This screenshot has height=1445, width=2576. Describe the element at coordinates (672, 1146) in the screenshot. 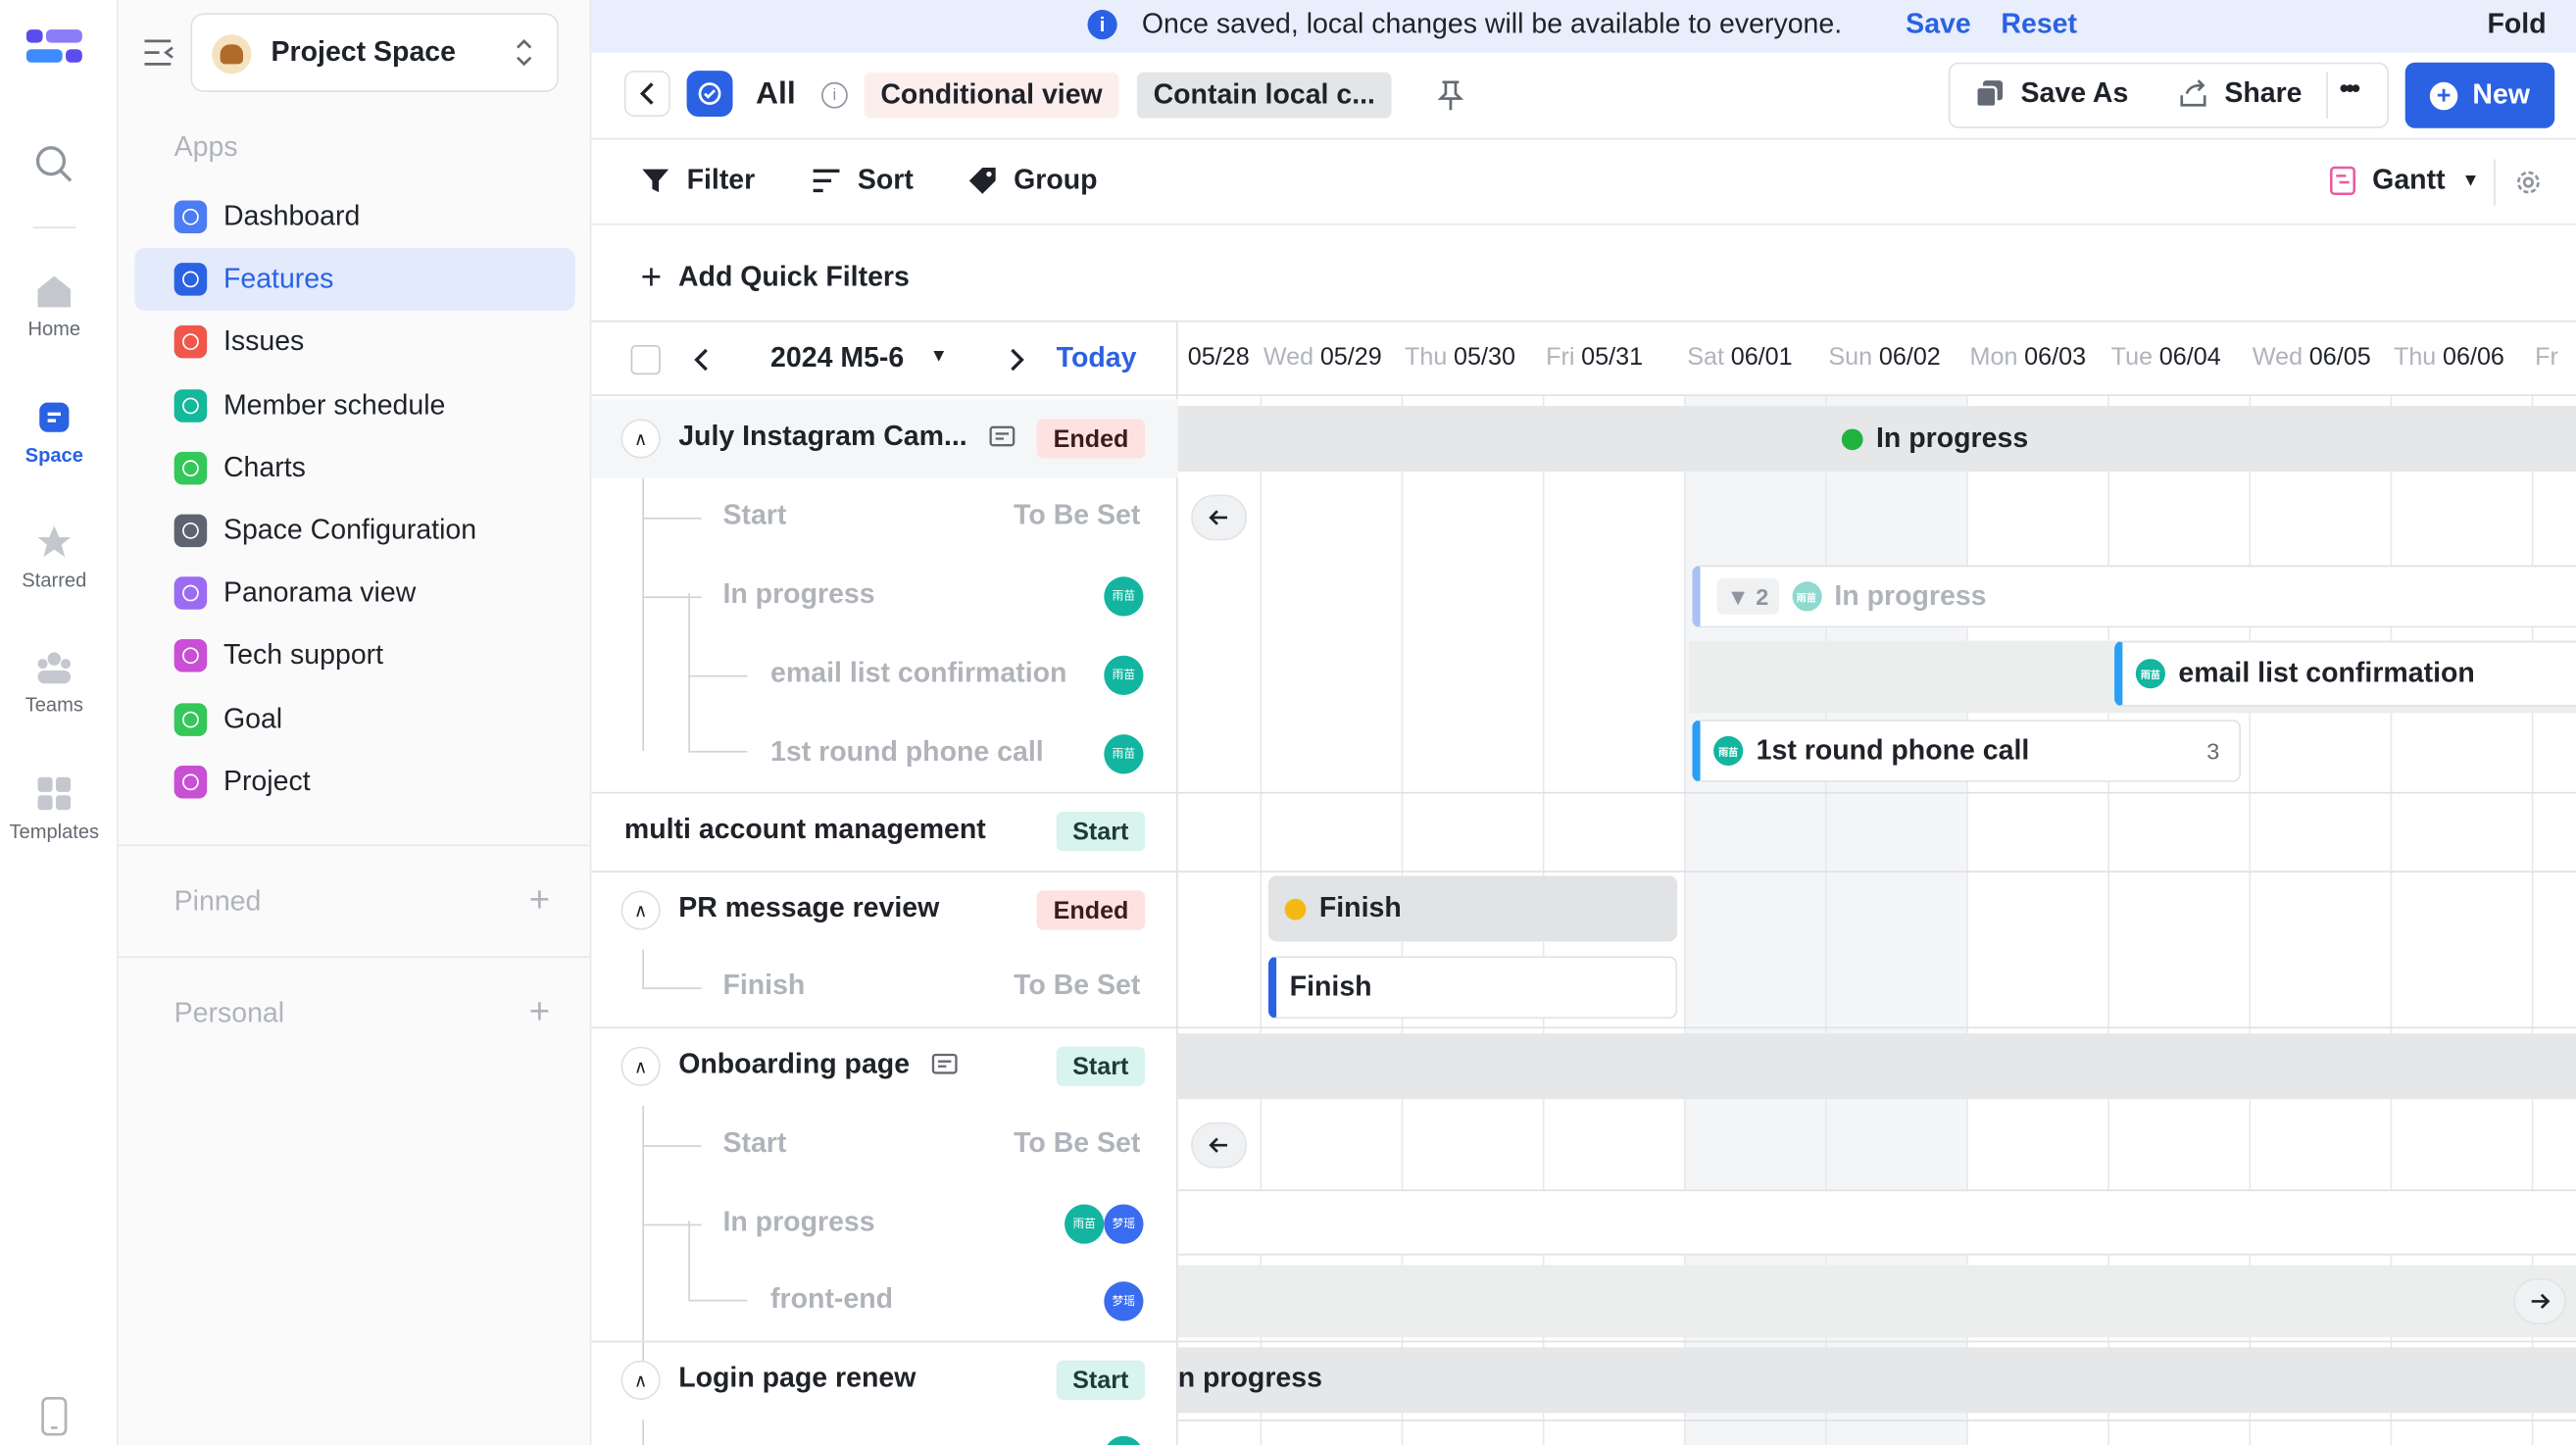

I see `tree-line` at that location.